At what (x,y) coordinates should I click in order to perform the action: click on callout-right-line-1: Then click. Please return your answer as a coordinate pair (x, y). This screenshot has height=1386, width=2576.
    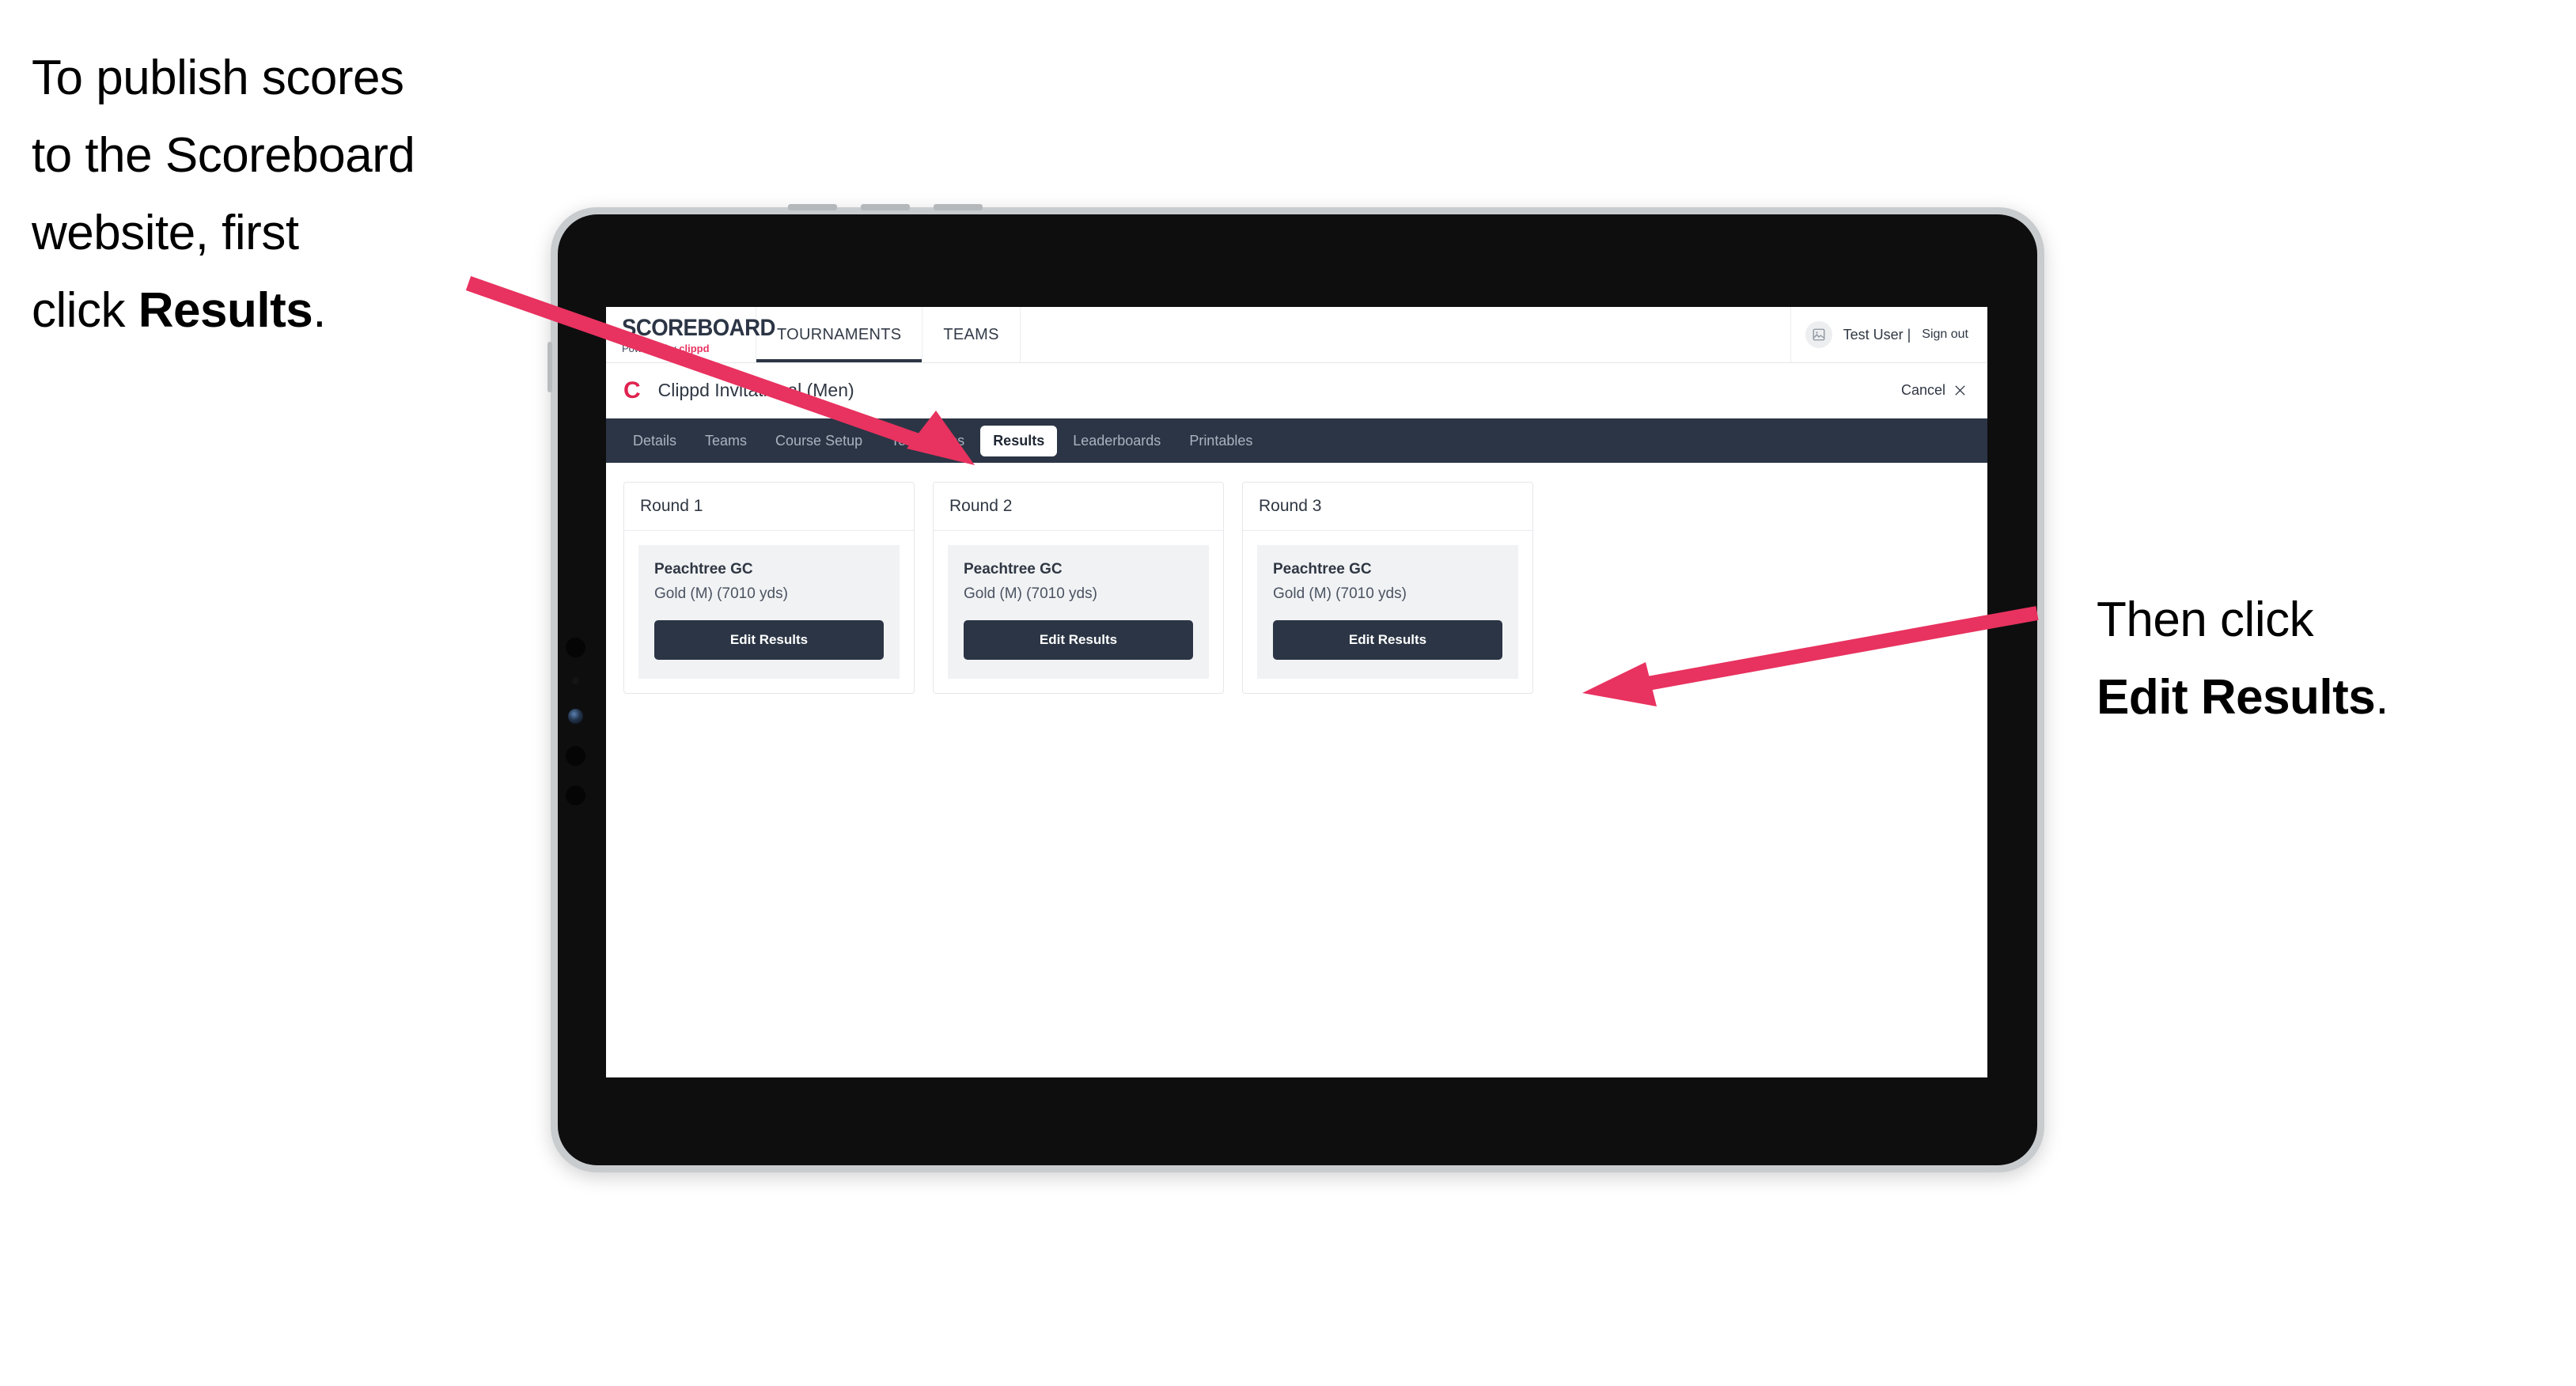
    Looking at the image, I should click on (2205, 620).